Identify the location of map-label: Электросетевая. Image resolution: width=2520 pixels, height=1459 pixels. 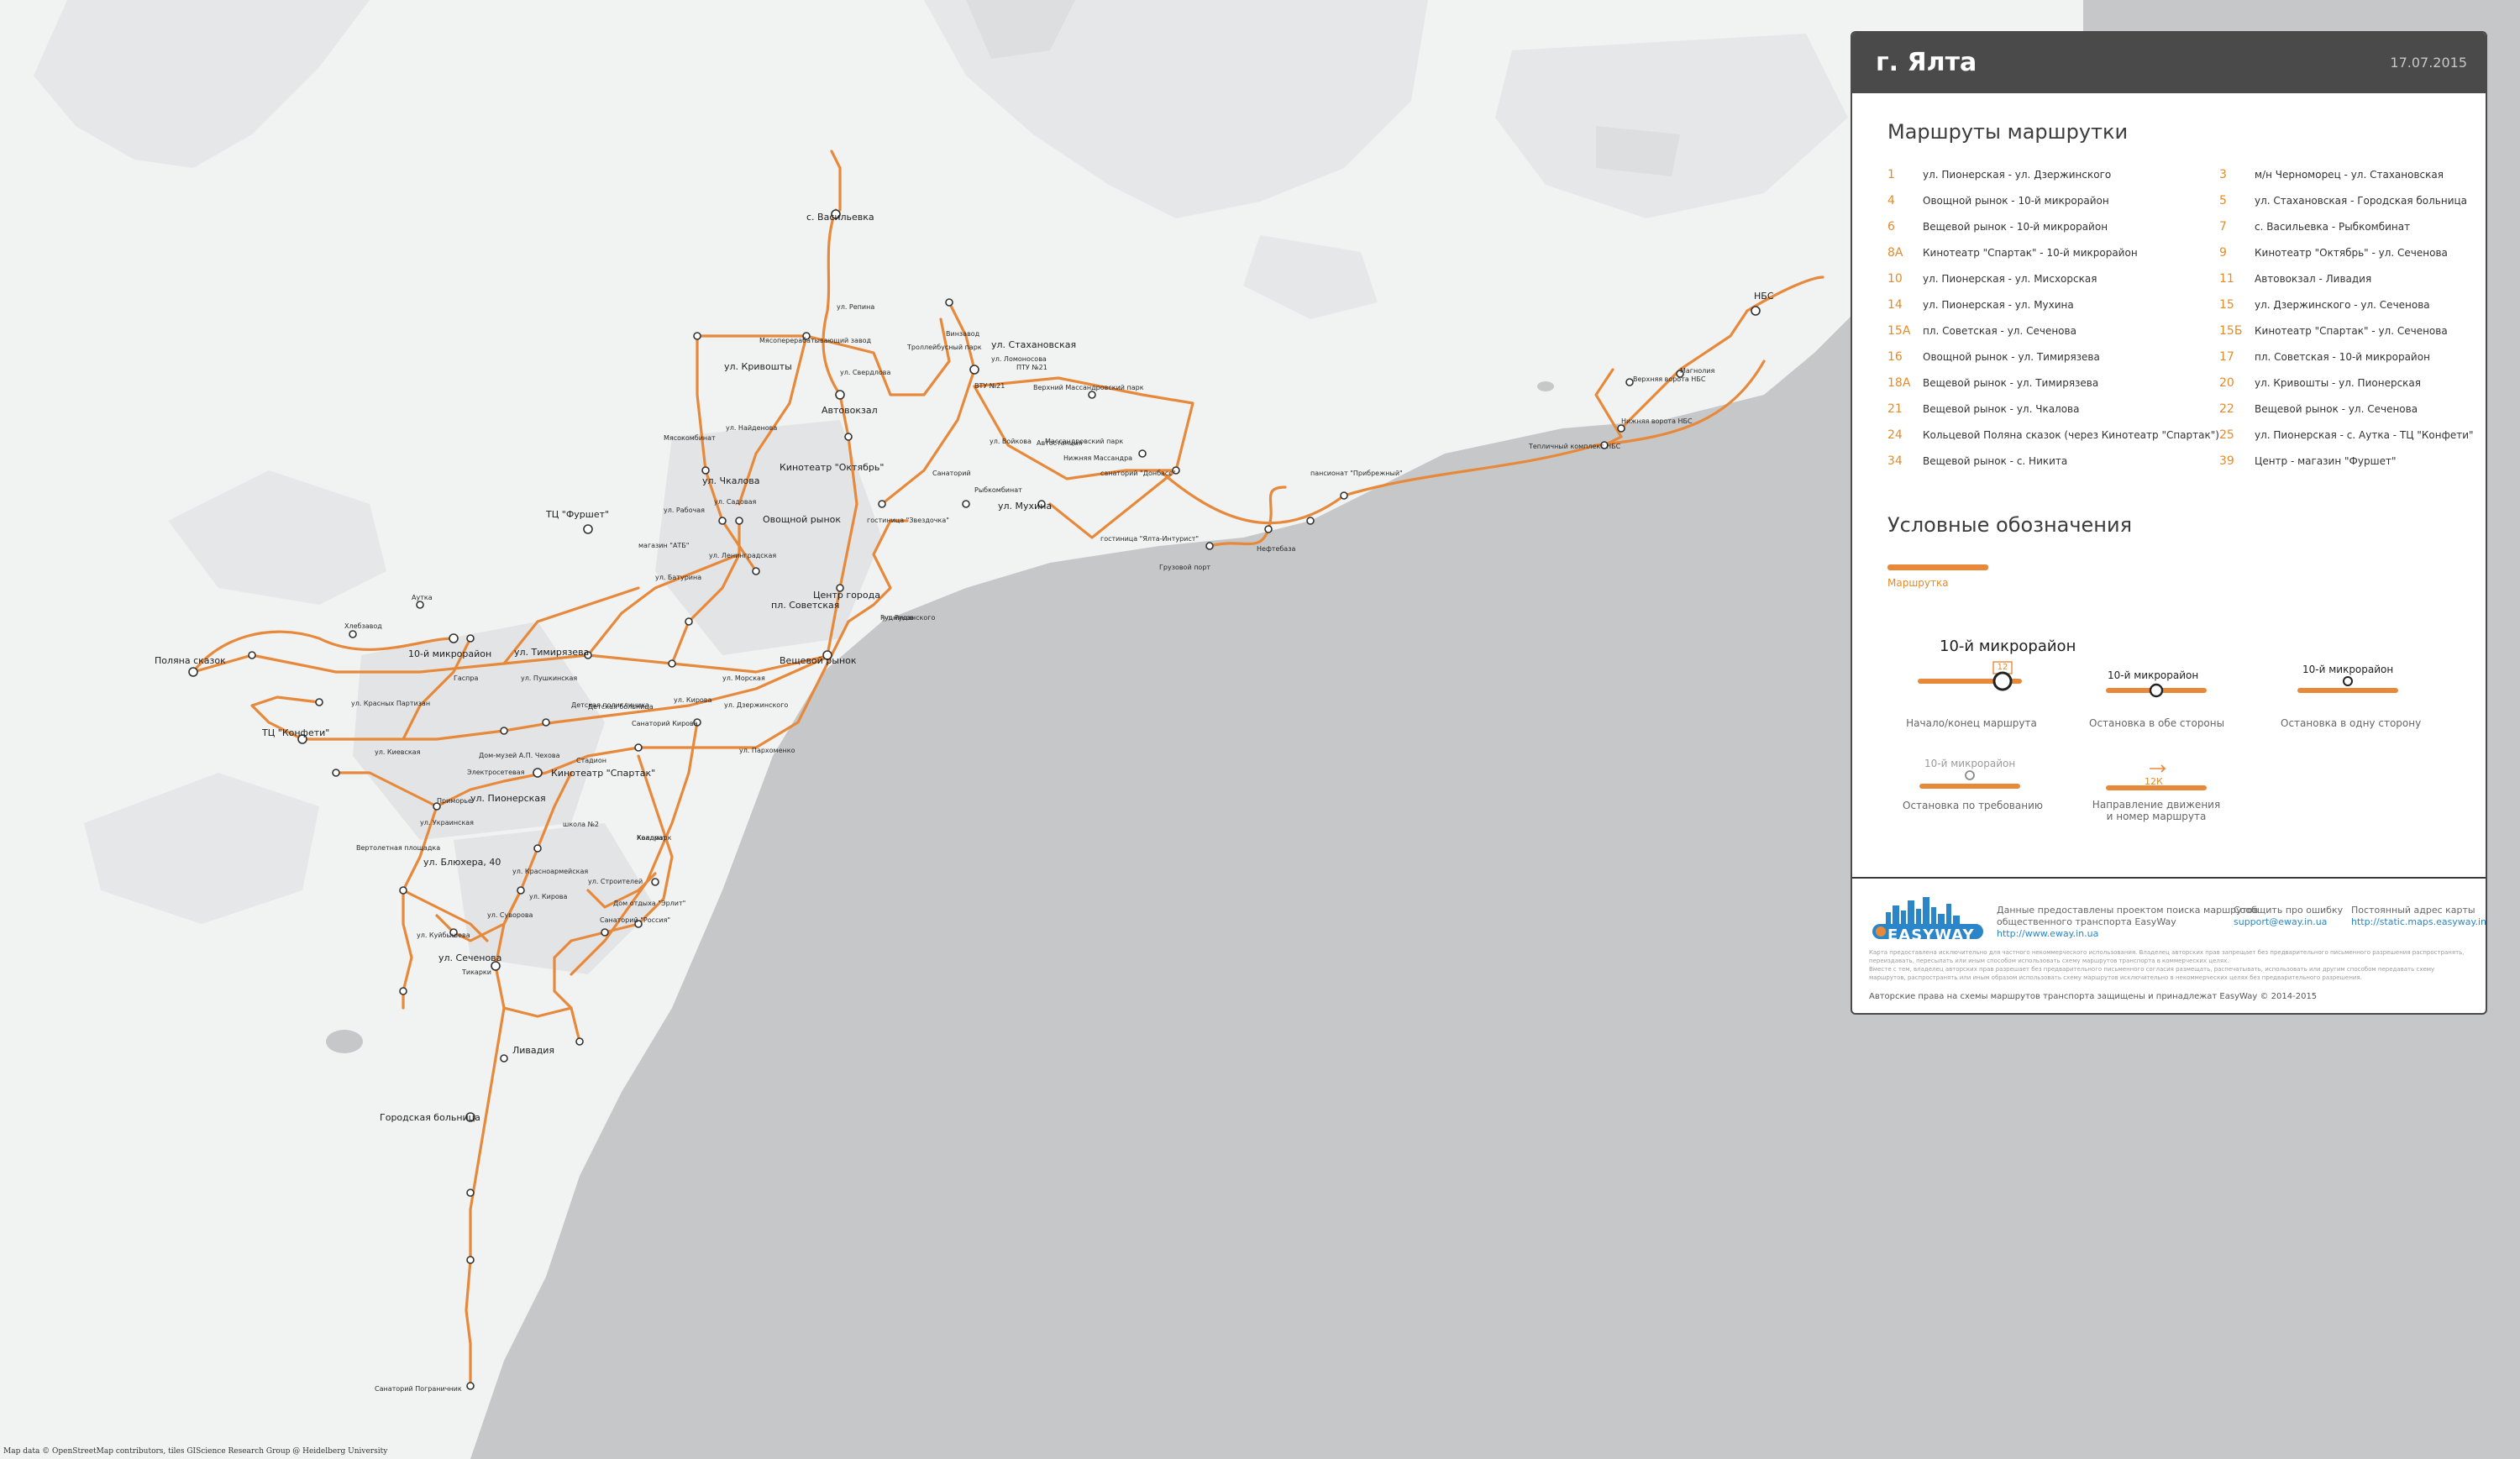
(496, 772).